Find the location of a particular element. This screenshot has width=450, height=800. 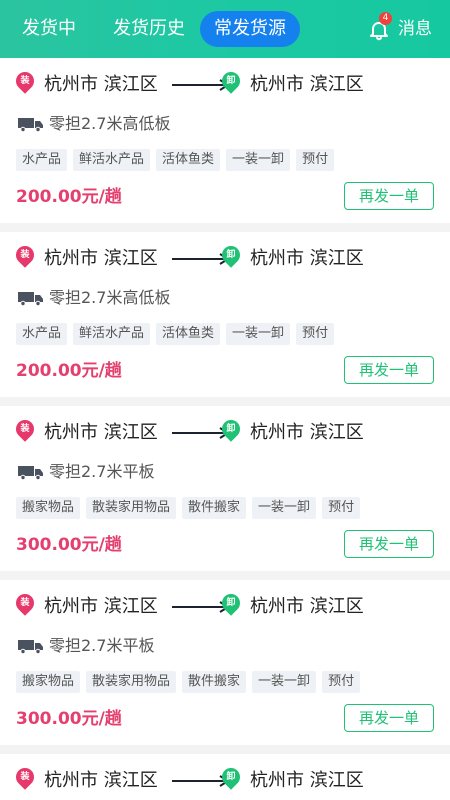

messages-link: 消息 is located at coordinates (415, 29).